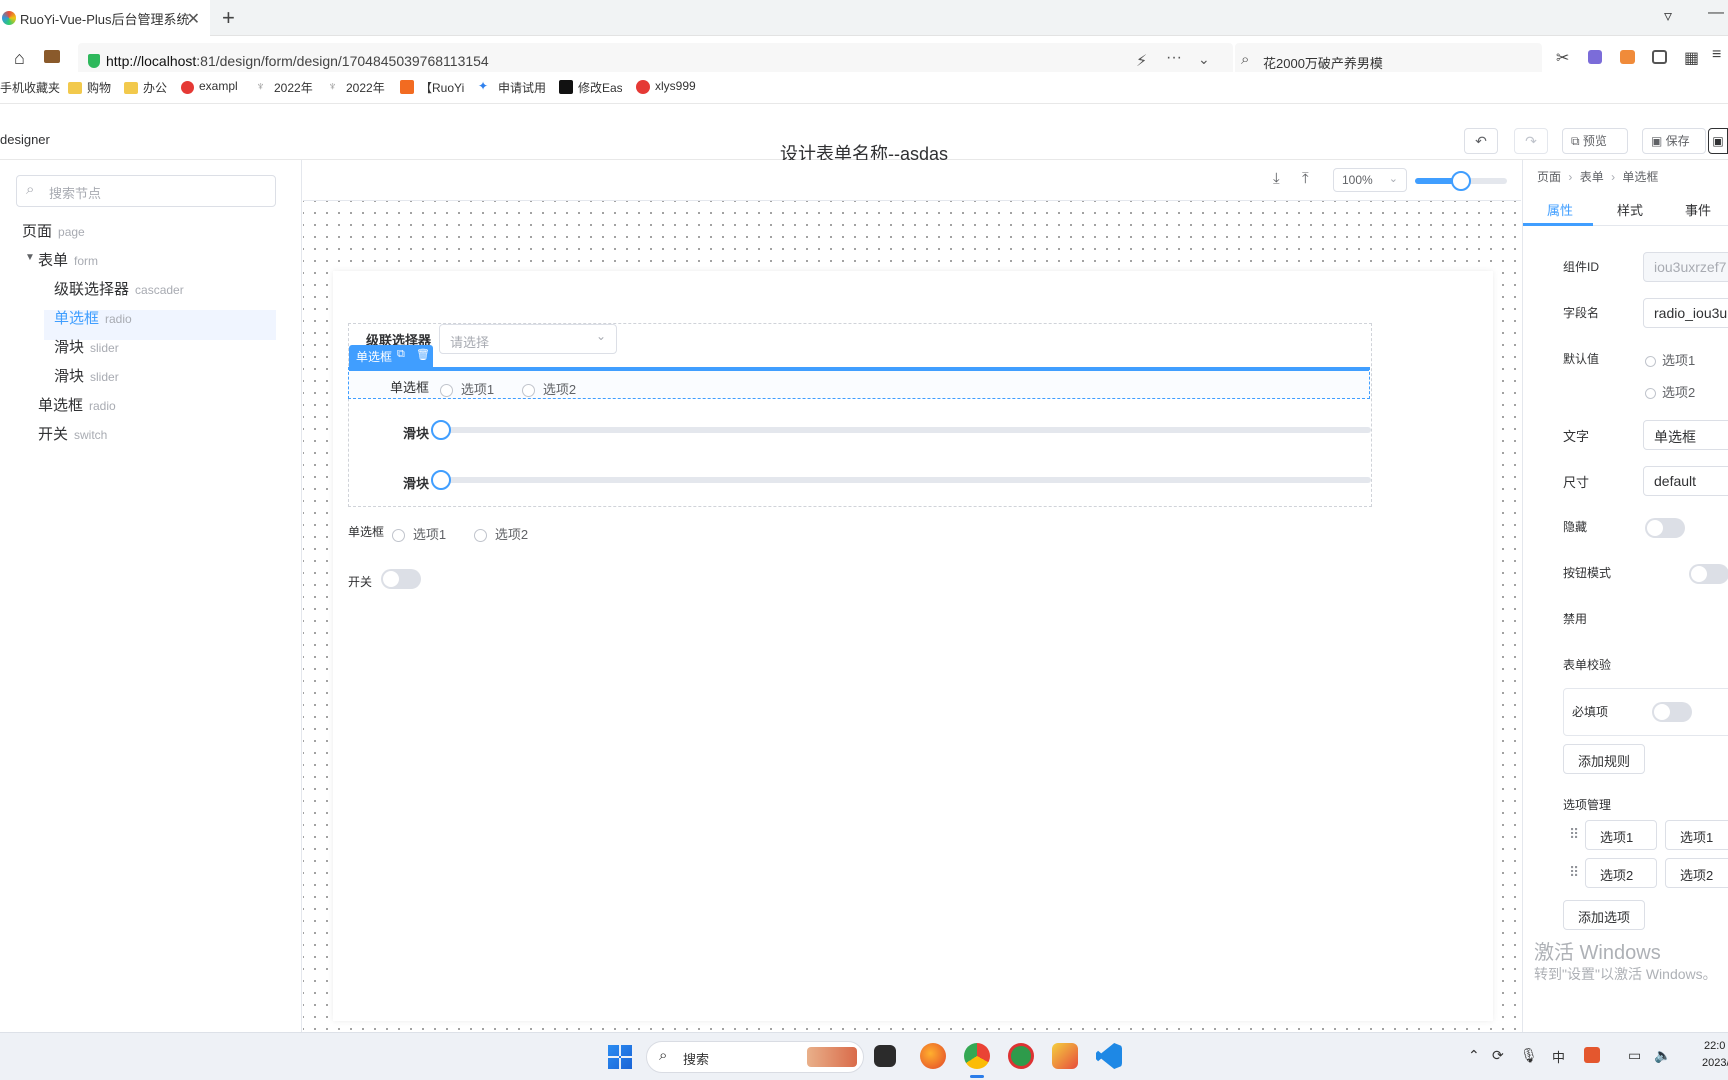  Describe the element at coordinates (1305, 178) in the screenshot. I see `upload-icon: ⤒` at that location.